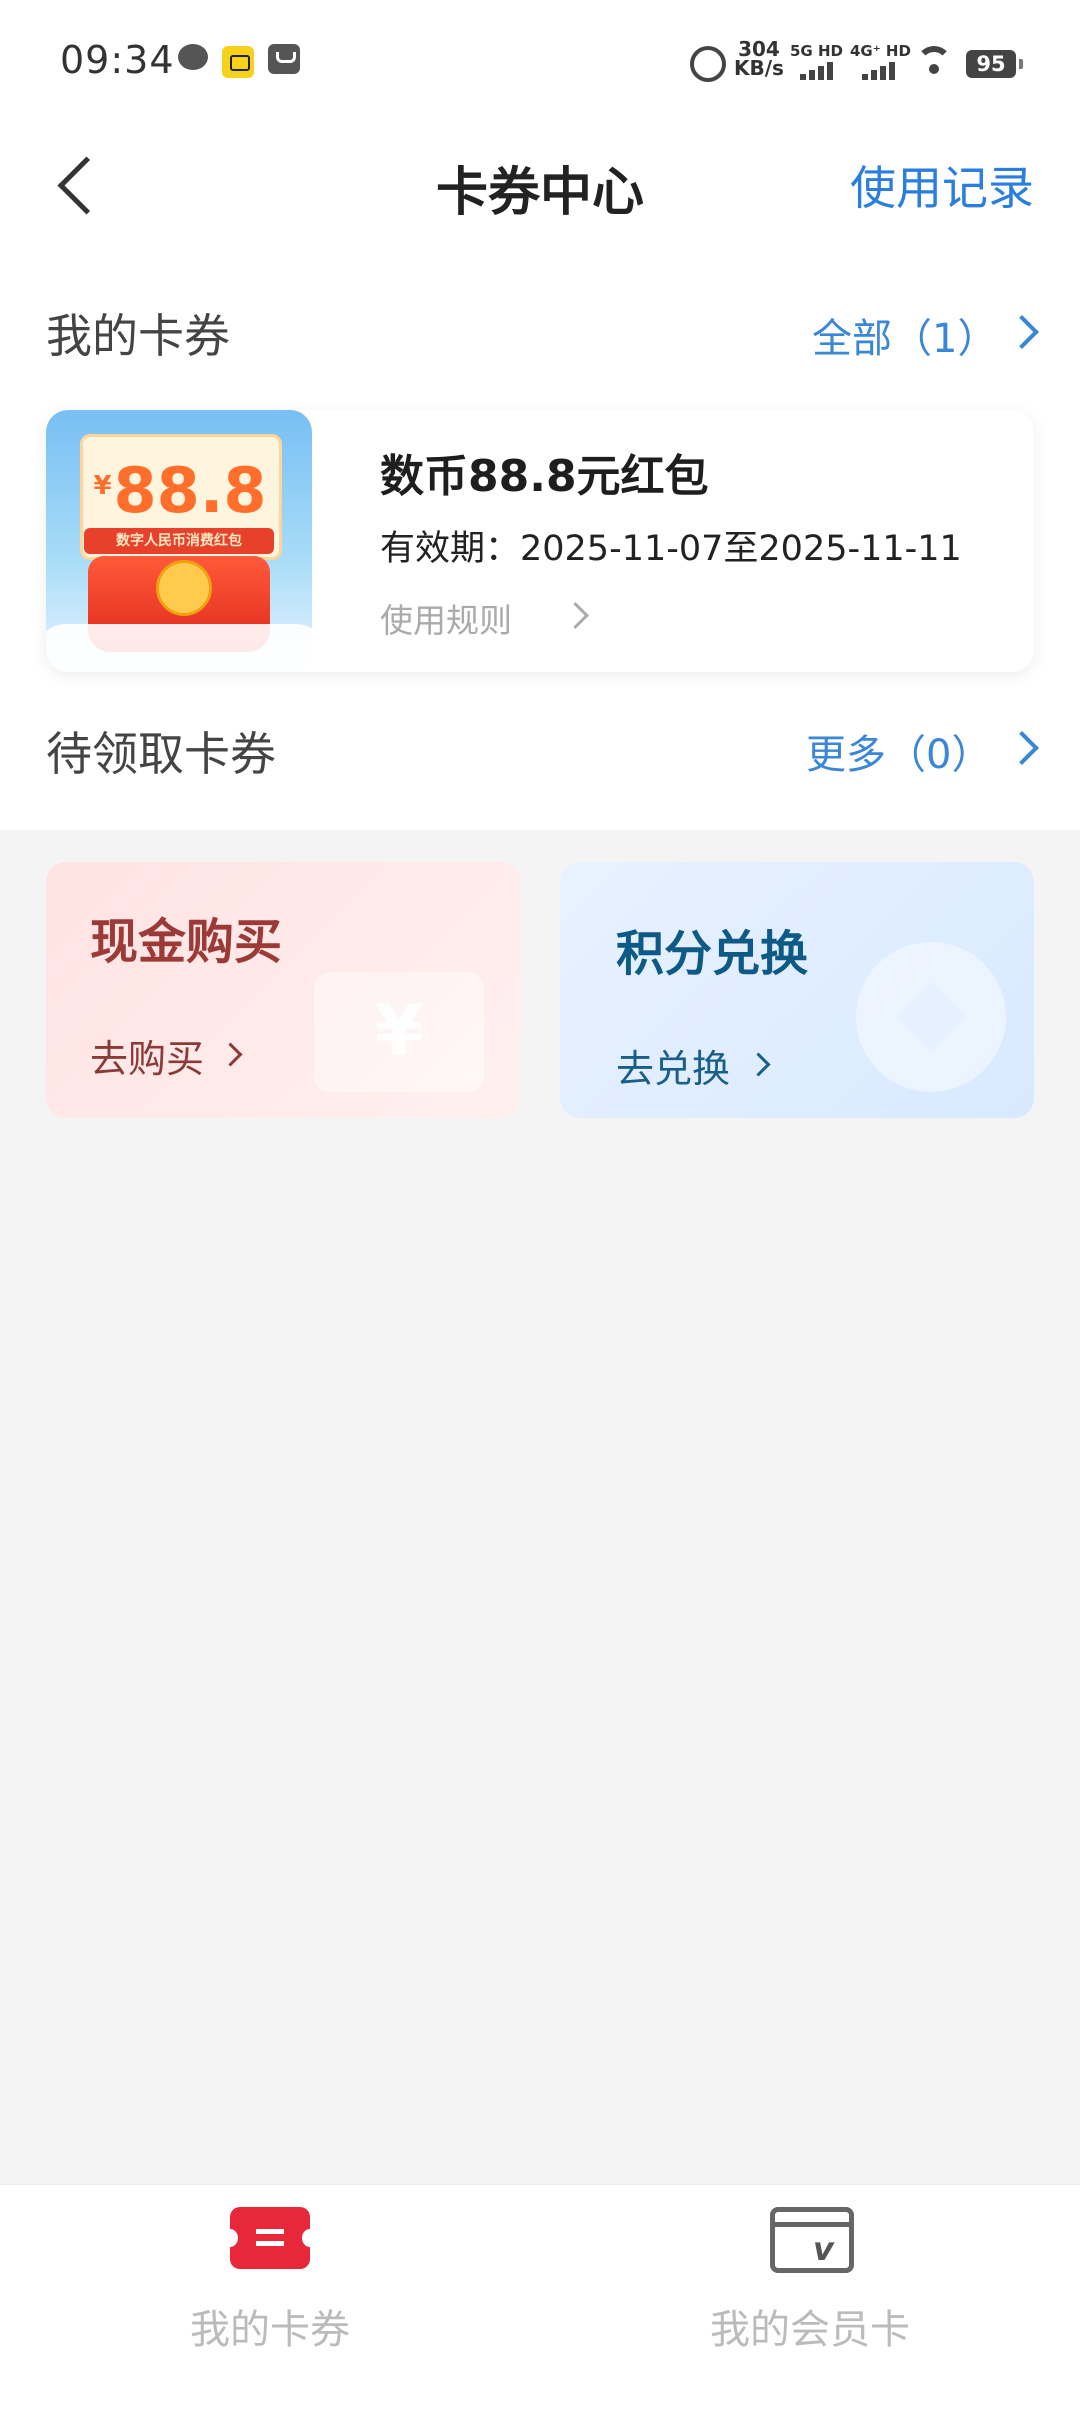 The height and width of the screenshot is (2409, 1080). I want to click on alarm-icon, so click(708, 64).